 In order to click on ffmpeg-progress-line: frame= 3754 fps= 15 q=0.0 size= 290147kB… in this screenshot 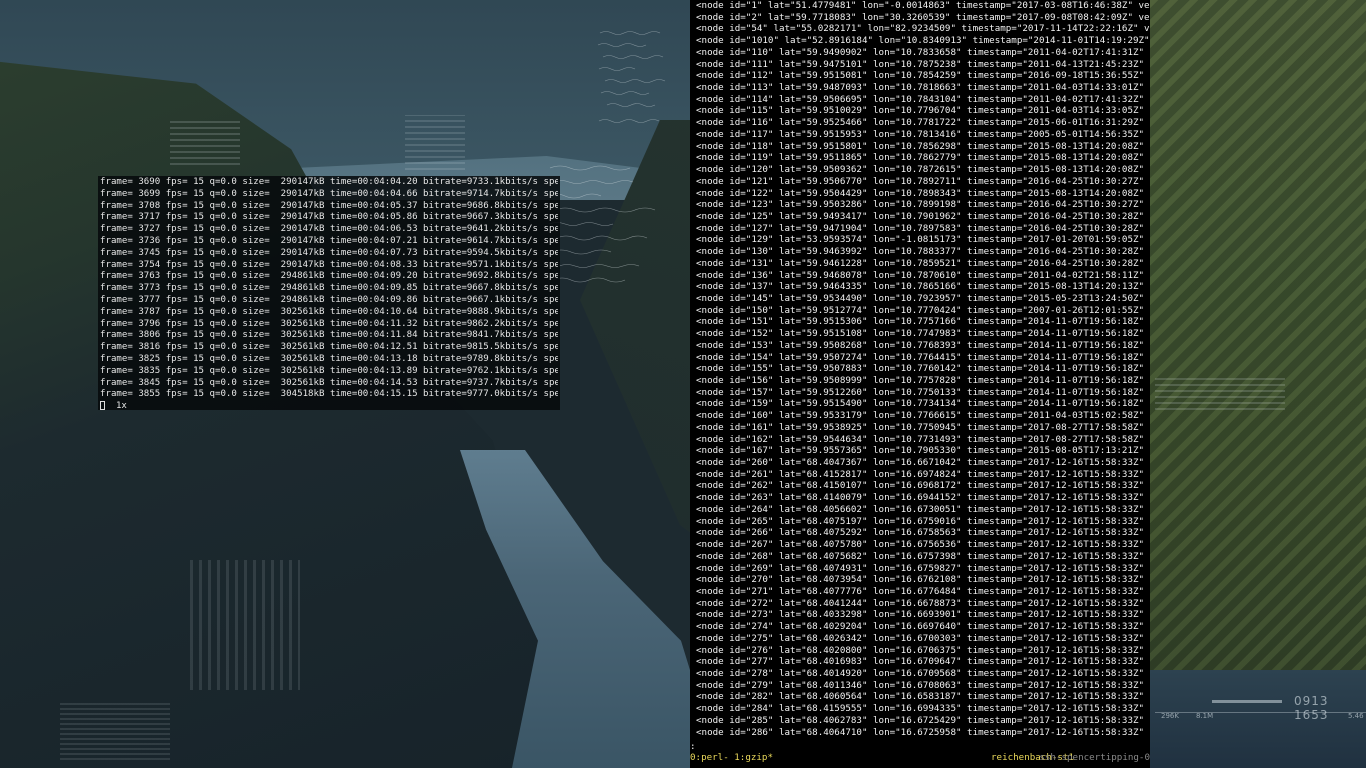, I will do `click(329, 264)`.